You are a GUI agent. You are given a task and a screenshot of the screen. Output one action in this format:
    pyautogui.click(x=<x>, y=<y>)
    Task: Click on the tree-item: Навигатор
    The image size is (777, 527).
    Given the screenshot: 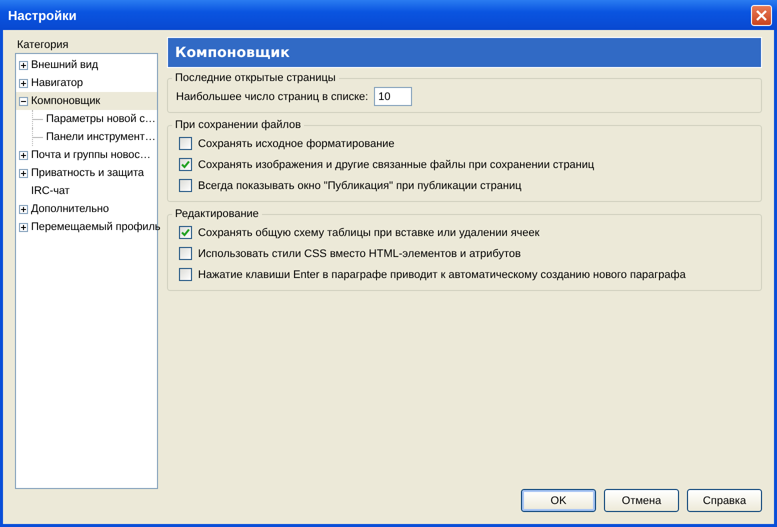 What is the action you would take?
    pyautogui.click(x=86, y=83)
    